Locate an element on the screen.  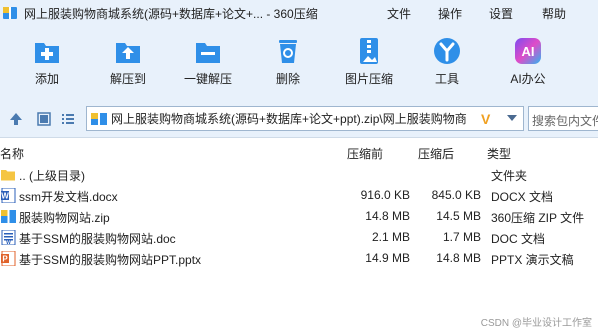
file-name: 基于SSM的服装购物网站.doc is located at coordinates (97, 239).